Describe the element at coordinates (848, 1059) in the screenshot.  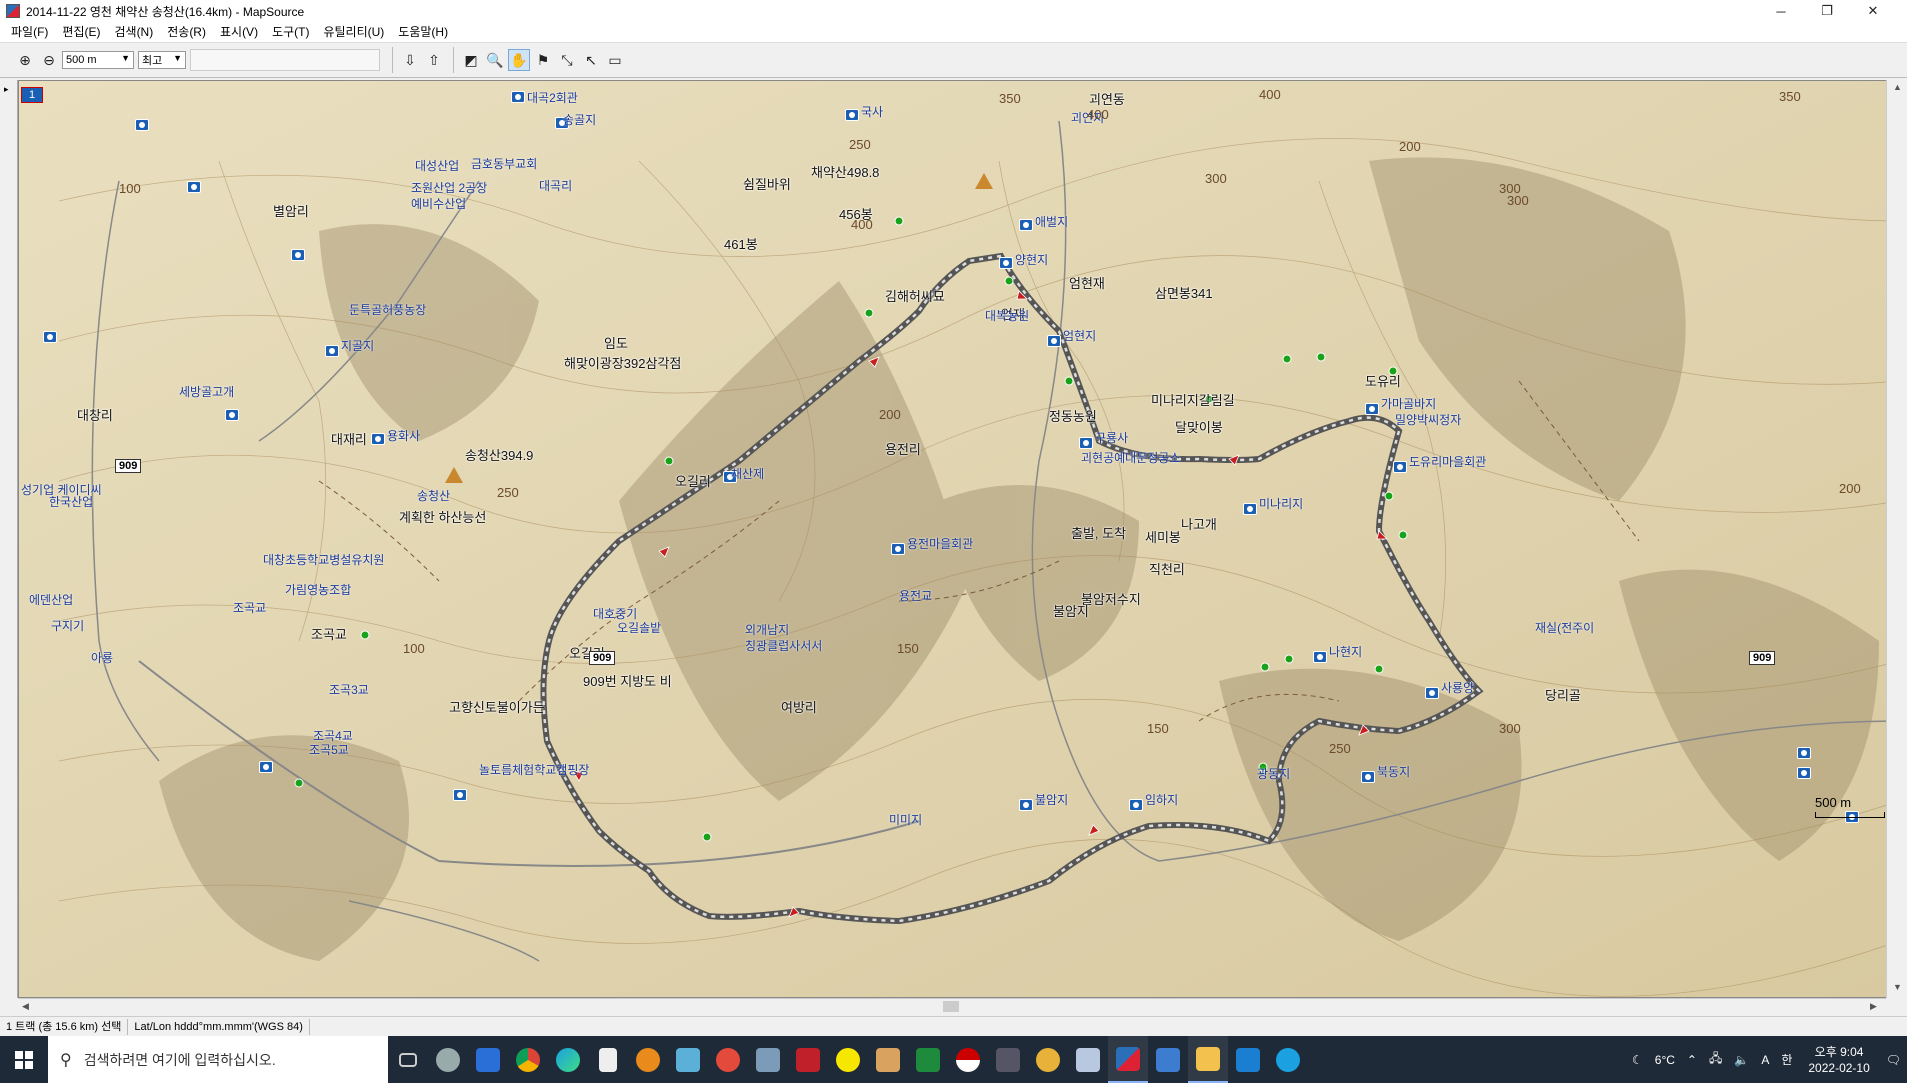
I see `taskbar-kakaotalk` at that location.